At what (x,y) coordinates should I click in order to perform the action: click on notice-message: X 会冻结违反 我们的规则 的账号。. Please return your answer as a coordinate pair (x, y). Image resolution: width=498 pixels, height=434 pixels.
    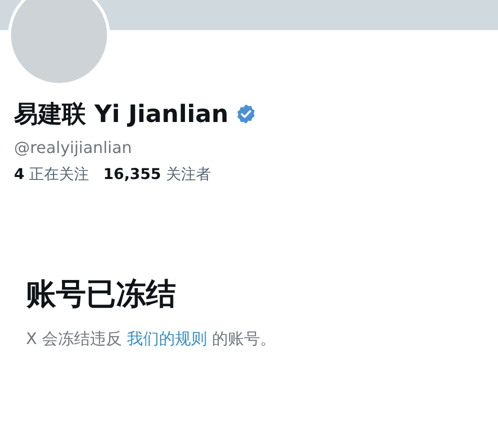
    Looking at the image, I should click on (152, 339).